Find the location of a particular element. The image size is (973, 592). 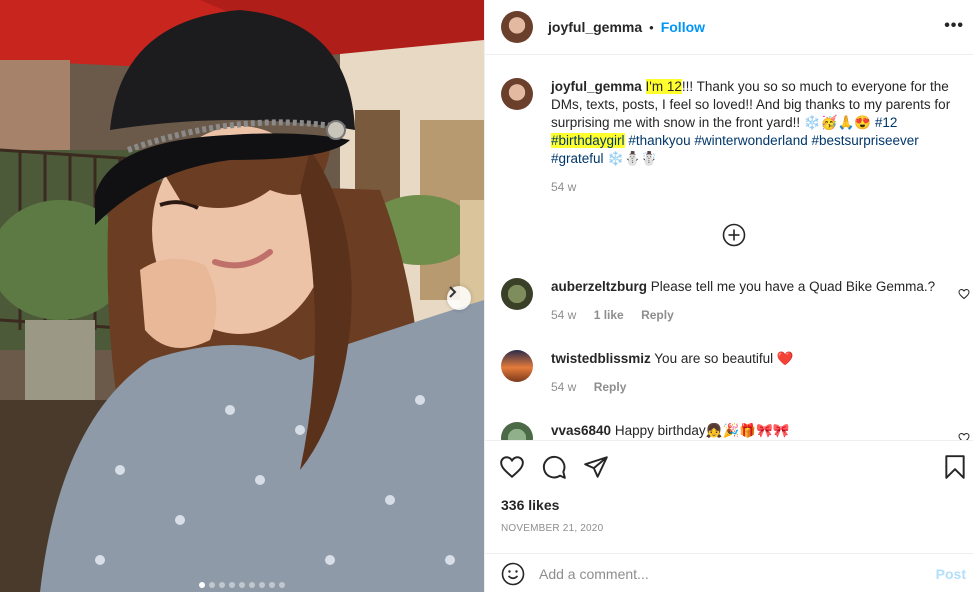

caption-emojis: ❄️🥳🙏😍 is located at coordinates (839, 122).